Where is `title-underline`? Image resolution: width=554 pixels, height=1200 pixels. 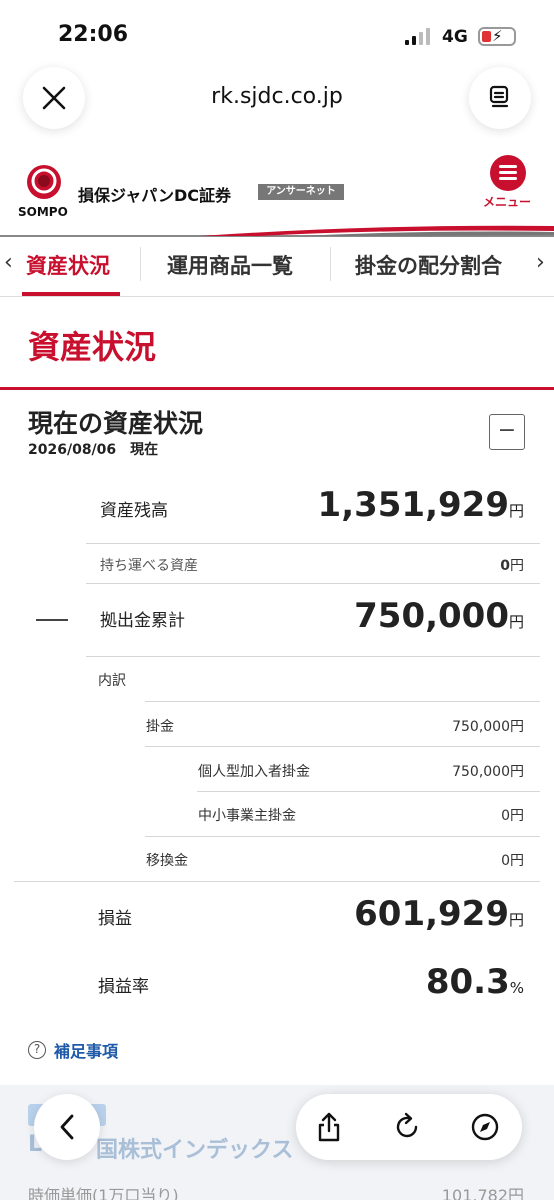 title-underline is located at coordinates (277, 388).